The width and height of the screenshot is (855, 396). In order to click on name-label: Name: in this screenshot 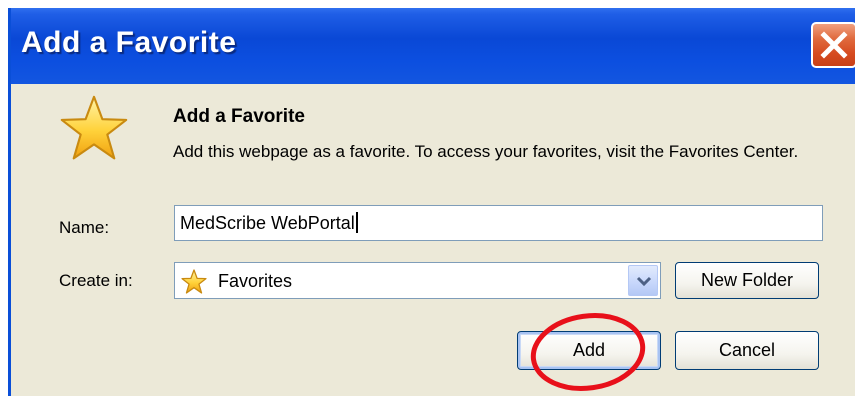, I will do `click(84, 227)`.